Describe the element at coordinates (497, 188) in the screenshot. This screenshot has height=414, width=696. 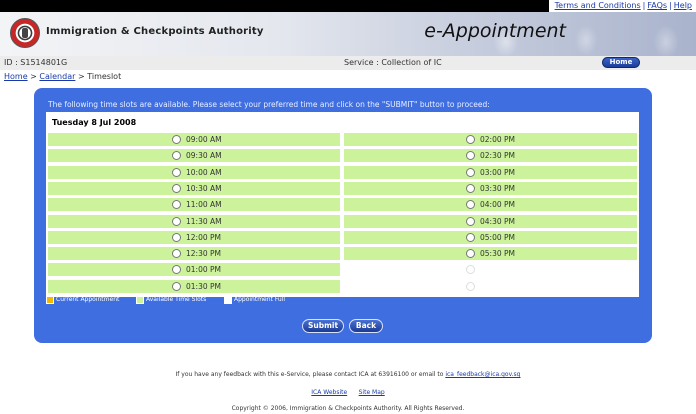
I see `timeslot-label: 03:30 PM` at that location.